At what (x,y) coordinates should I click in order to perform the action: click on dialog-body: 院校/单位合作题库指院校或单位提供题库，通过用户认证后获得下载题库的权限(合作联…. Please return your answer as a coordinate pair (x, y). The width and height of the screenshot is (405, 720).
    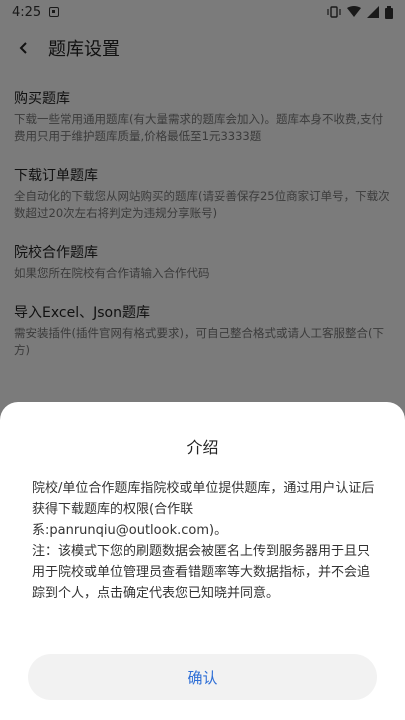
    Looking at the image, I should click on (203, 541).